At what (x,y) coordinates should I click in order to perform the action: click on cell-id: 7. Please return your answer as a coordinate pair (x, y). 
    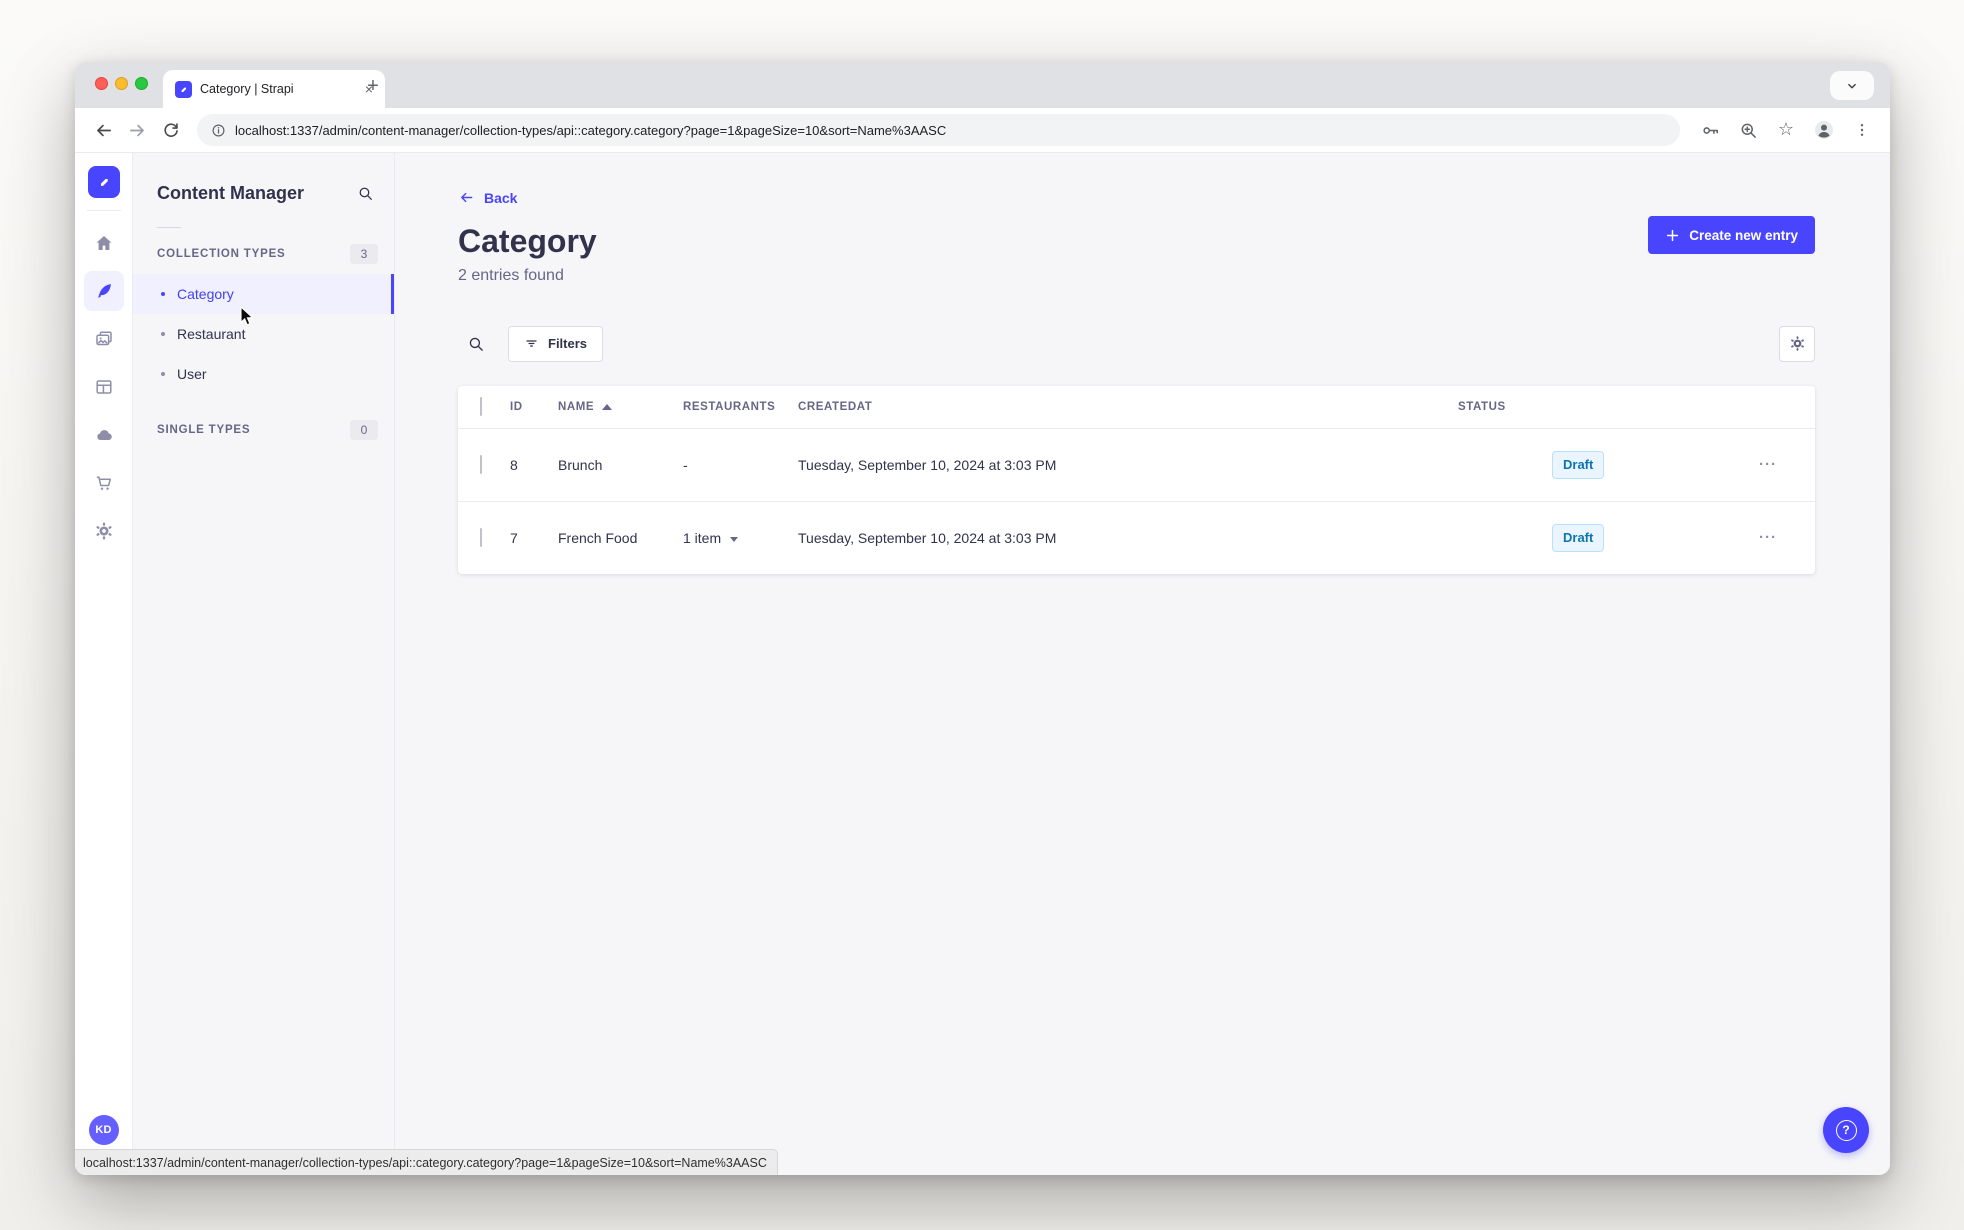
    Looking at the image, I should click on (514, 537).